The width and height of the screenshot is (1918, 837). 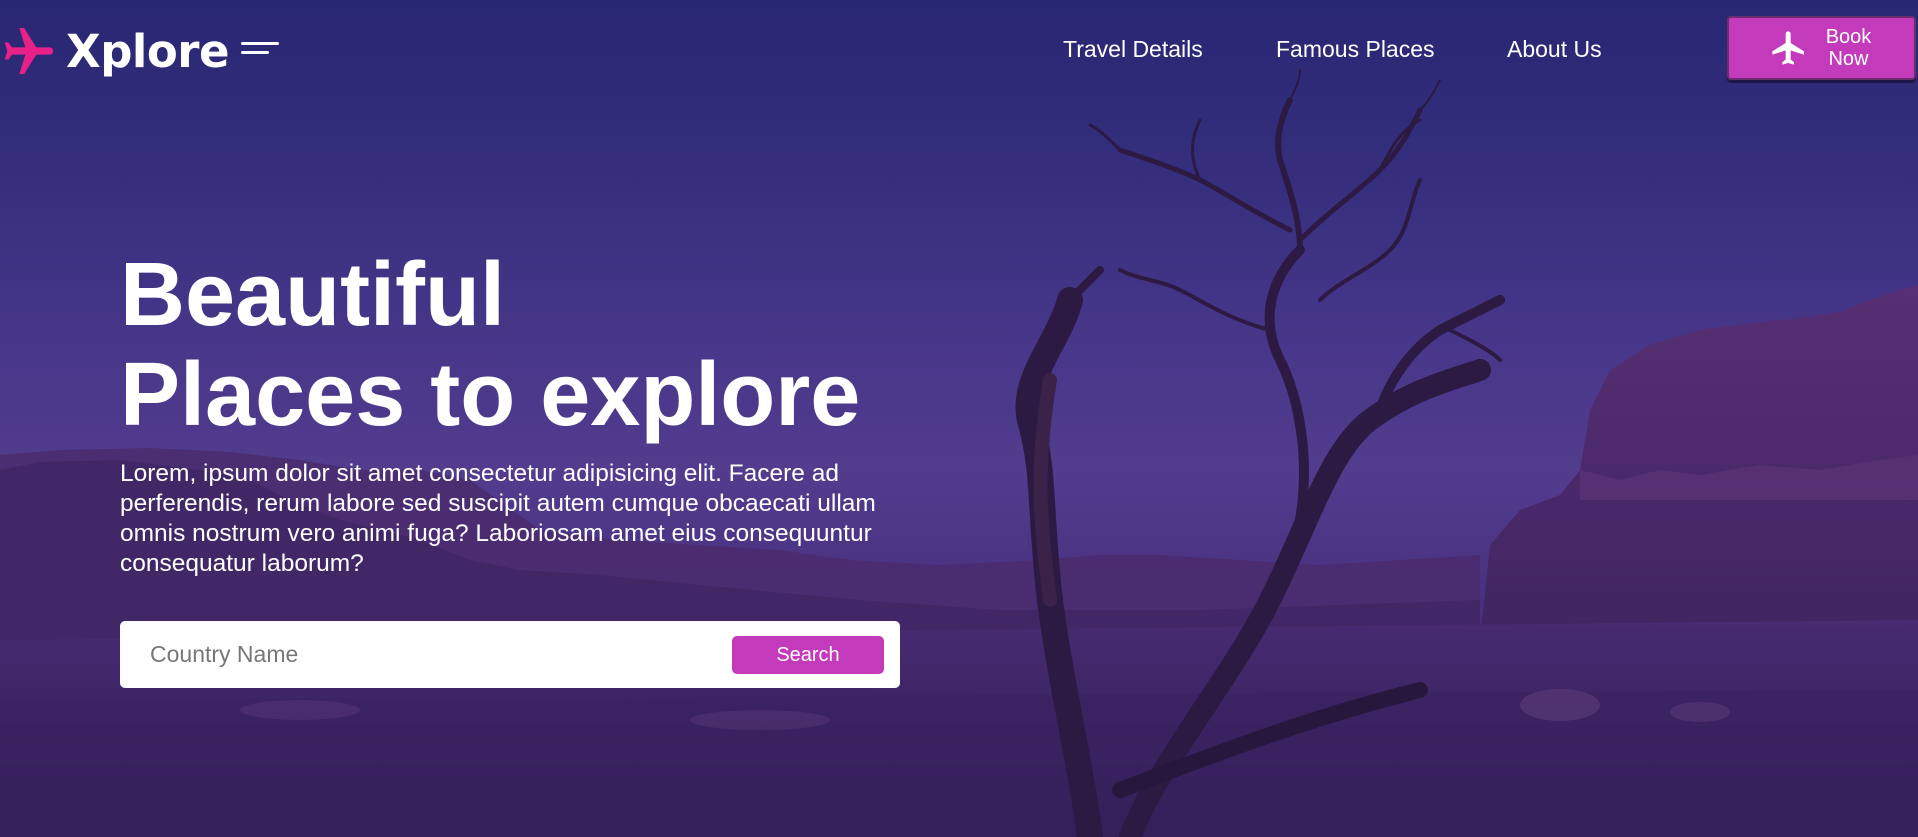 What do you see at coordinates (1355, 49) in the screenshot?
I see `nav-link-famous-places: Famous Places` at bounding box center [1355, 49].